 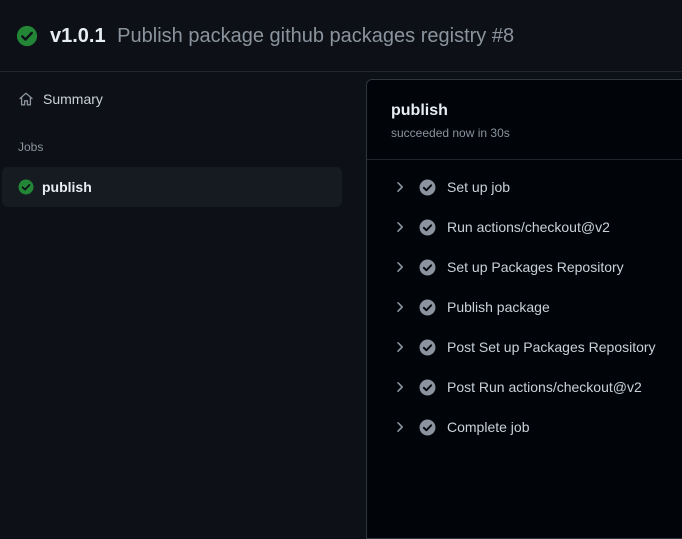 What do you see at coordinates (479, 187) in the screenshot?
I see `job-step-label: Set up job` at bounding box center [479, 187].